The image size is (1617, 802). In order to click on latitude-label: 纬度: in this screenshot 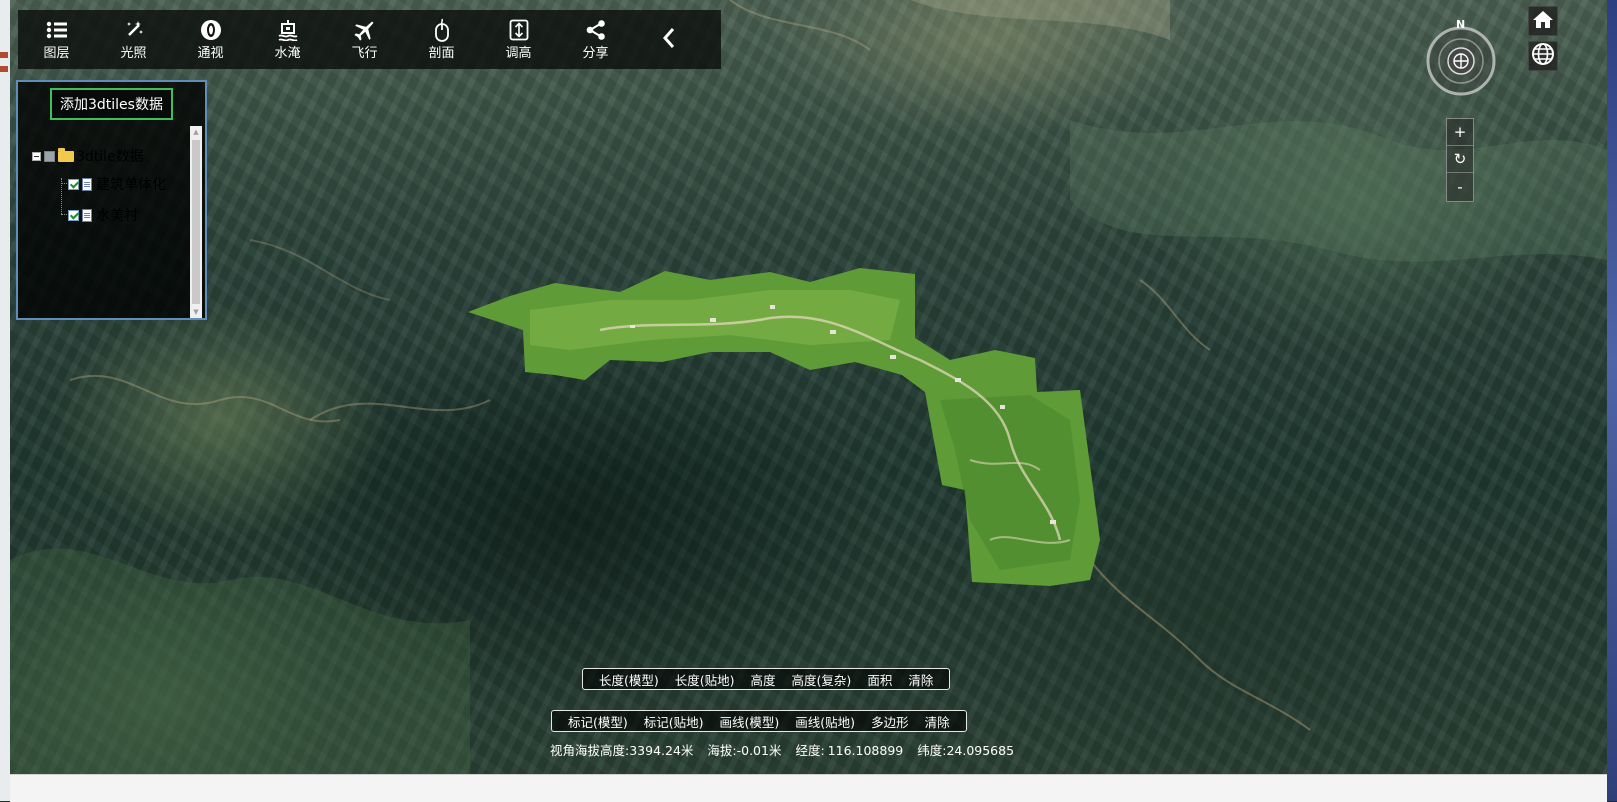, I will do `click(932, 750)`.